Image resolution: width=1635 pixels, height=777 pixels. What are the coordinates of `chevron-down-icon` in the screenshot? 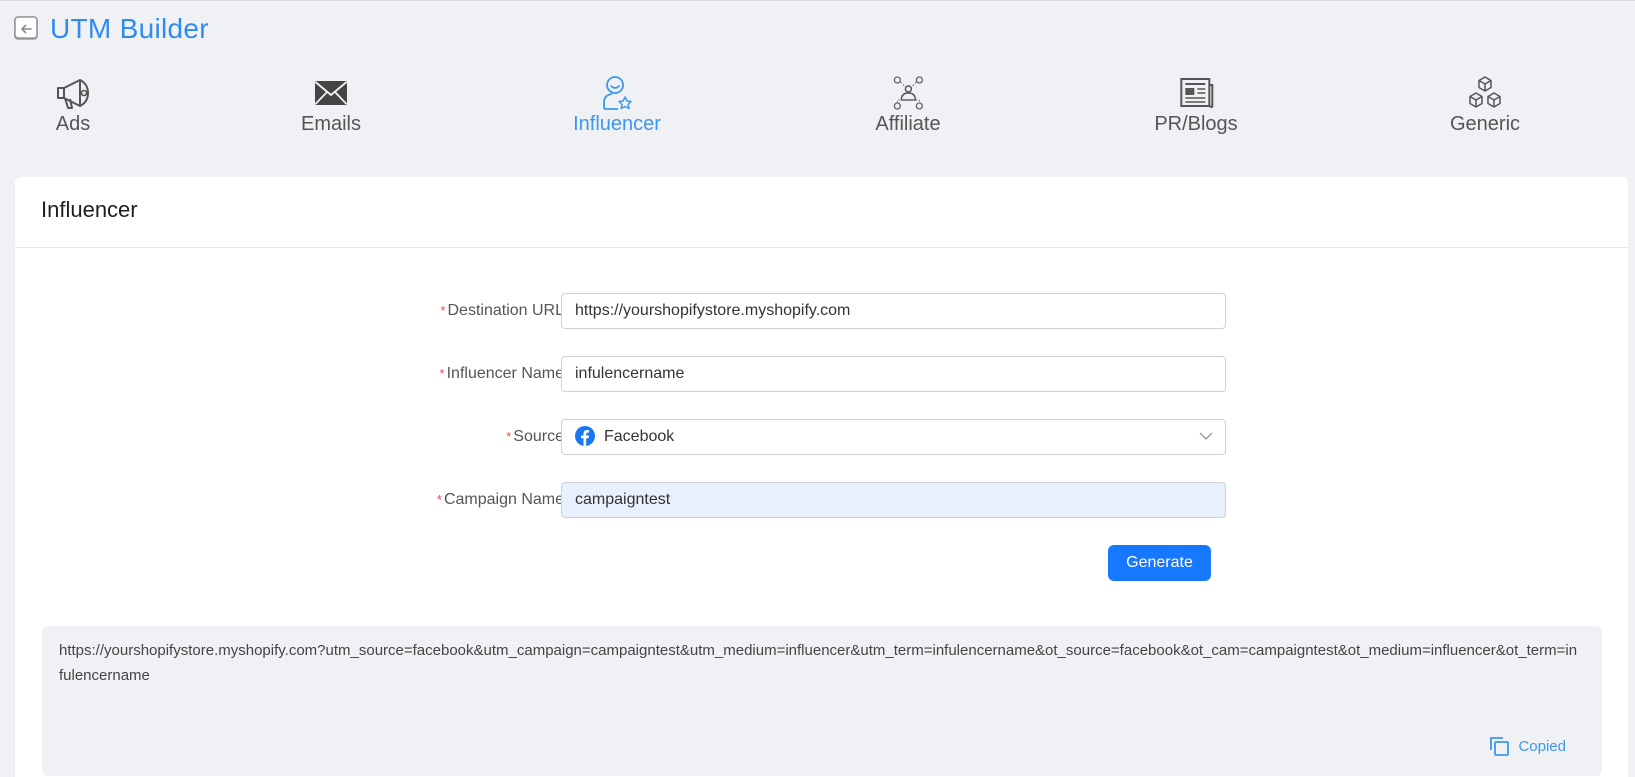 It's located at (1206, 436).